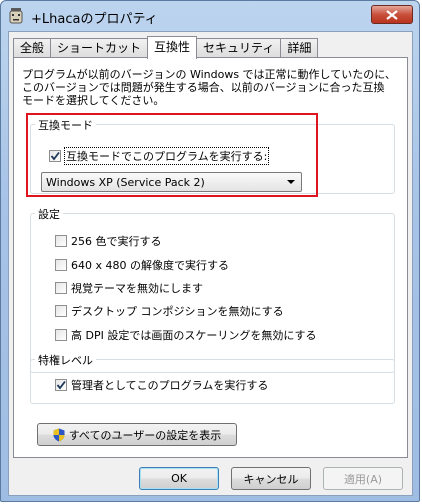  What do you see at coordinates (61, 288) in the screenshot?
I see `checkbox-disable-themes` at bounding box center [61, 288].